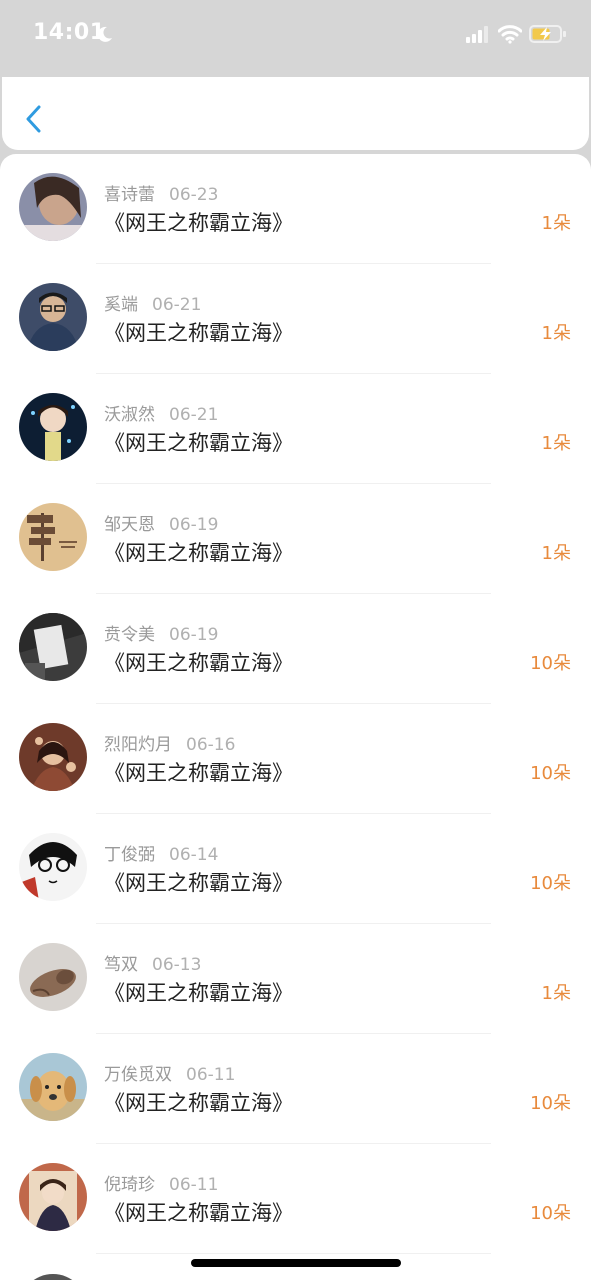 The height and width of the screenshot is (1280, 591). What do you see at coordinates (293, 1253) in the screenshot?
I see `divider` at bounding box center [293, 1253].